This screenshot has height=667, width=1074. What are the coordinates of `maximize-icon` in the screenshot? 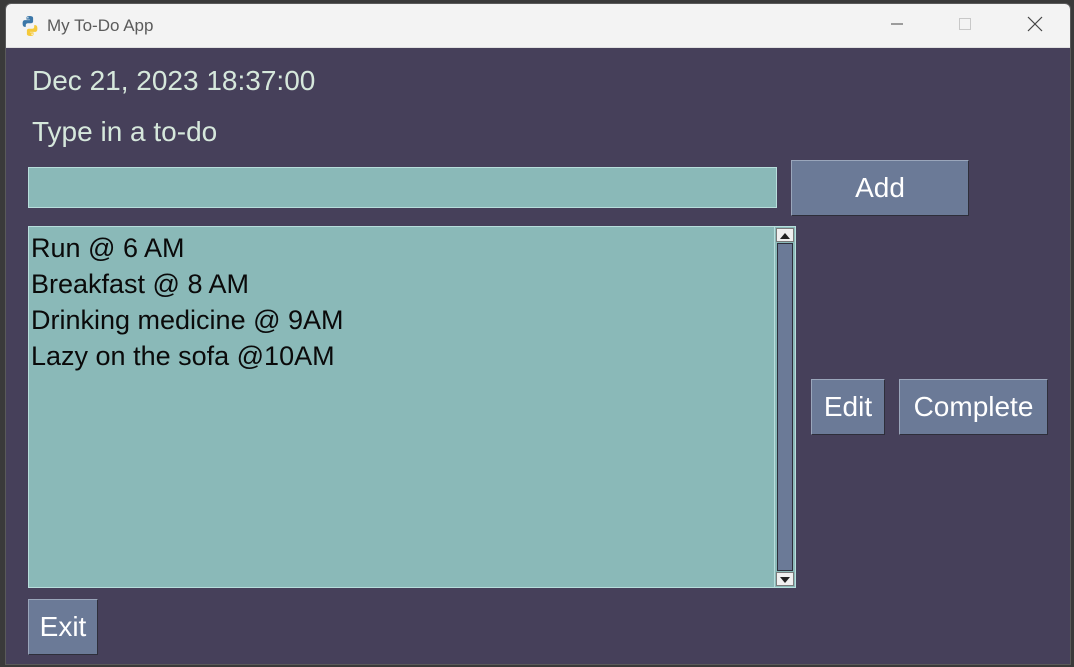 It's located at (965, 26).